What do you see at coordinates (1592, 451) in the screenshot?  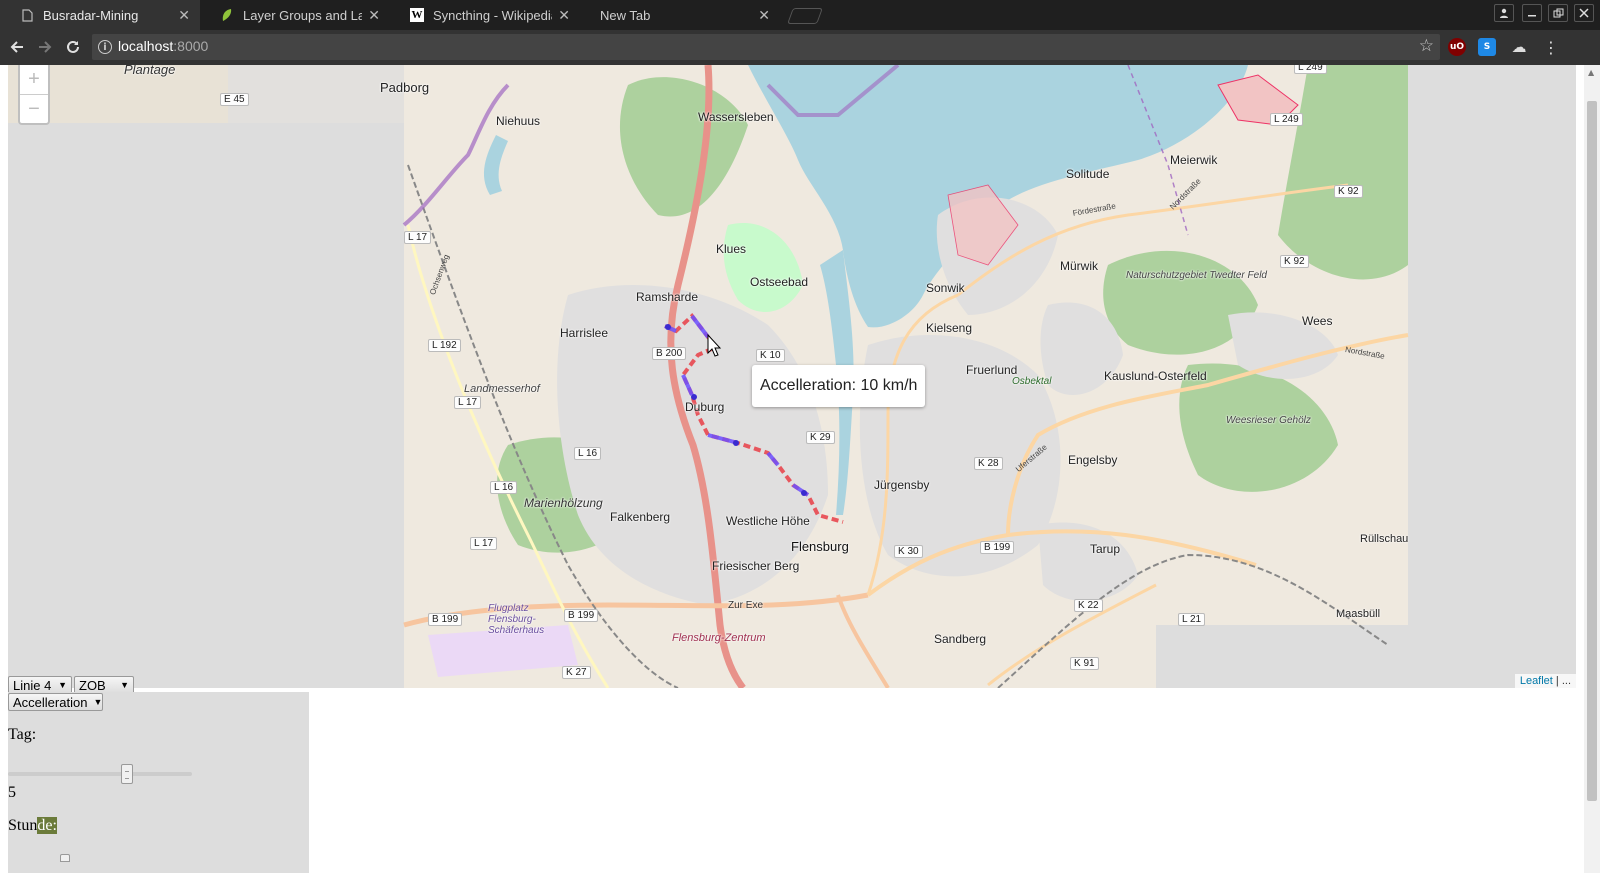 I see `scroll-thumb` at bounding box center [1592, 451].